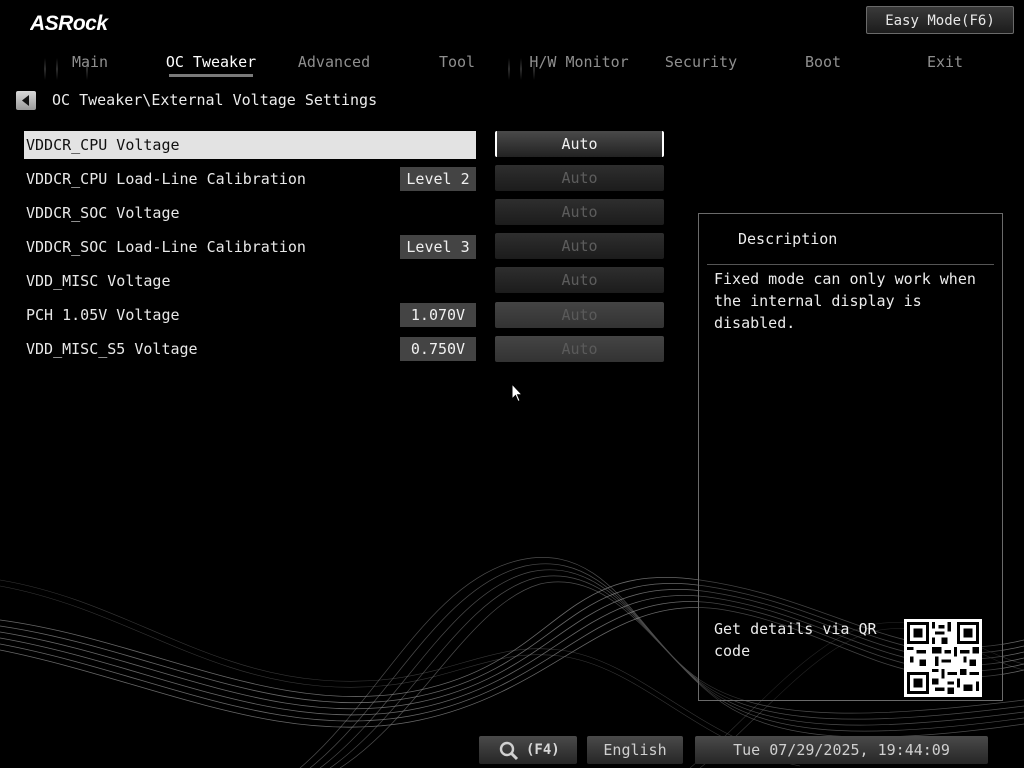  Describe the element at coordinates (250, 315) in the screenshot. I see `setting-row-pch-105v-voltage: PCH 1.05V Voltage 1.070V` at that location.